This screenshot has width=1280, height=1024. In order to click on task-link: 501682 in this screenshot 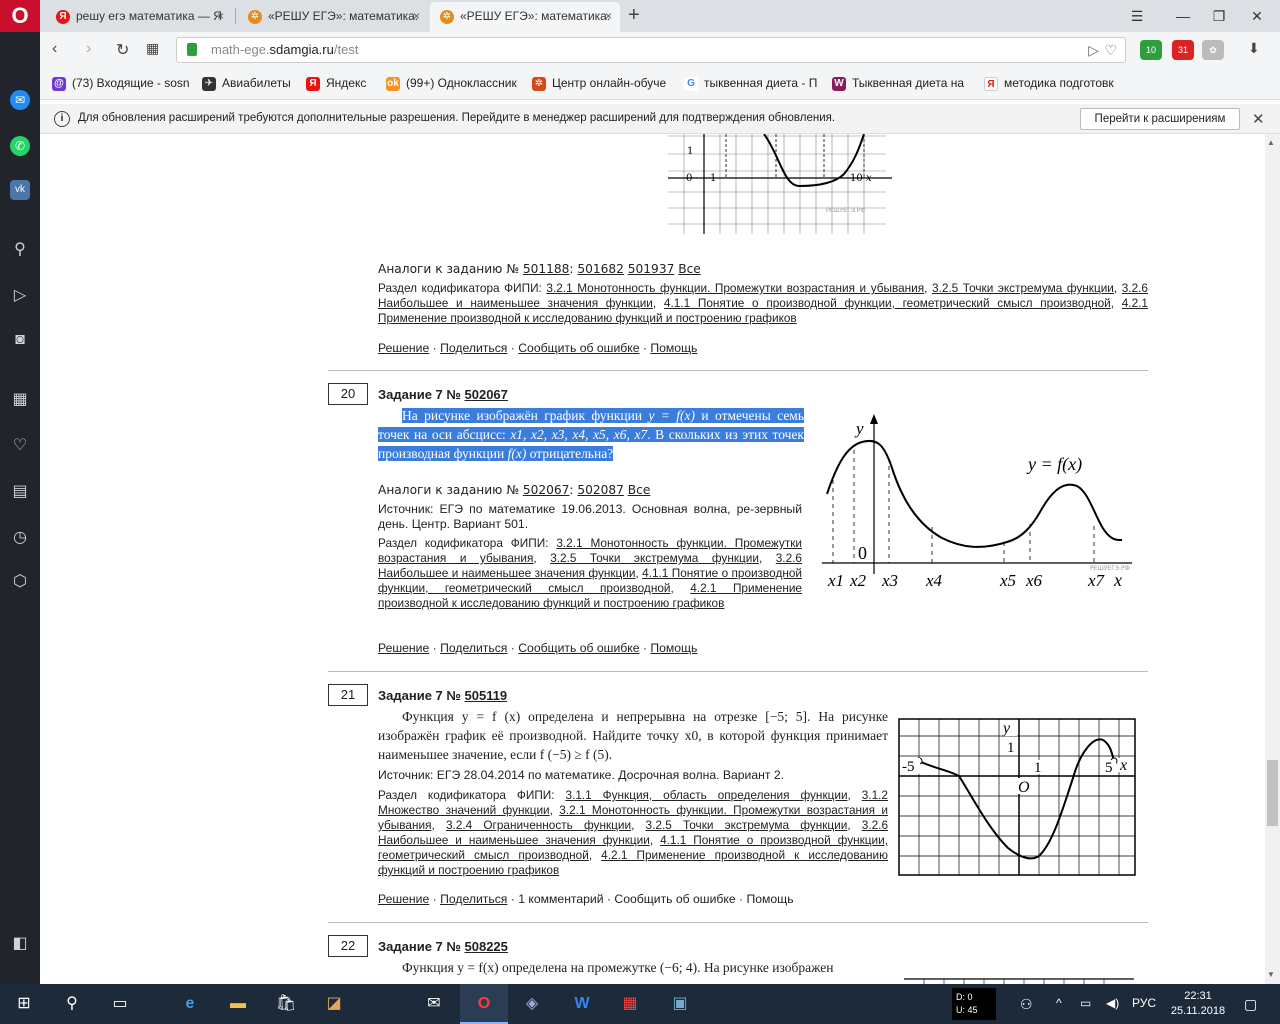, I will do `click(600, 269)`.